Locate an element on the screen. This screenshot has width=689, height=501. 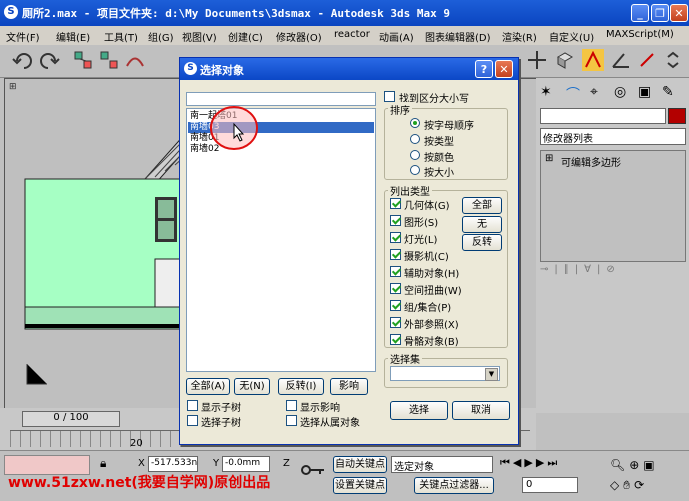
modify-tab-icon: ⌒ is located at coordinates (573, 94).